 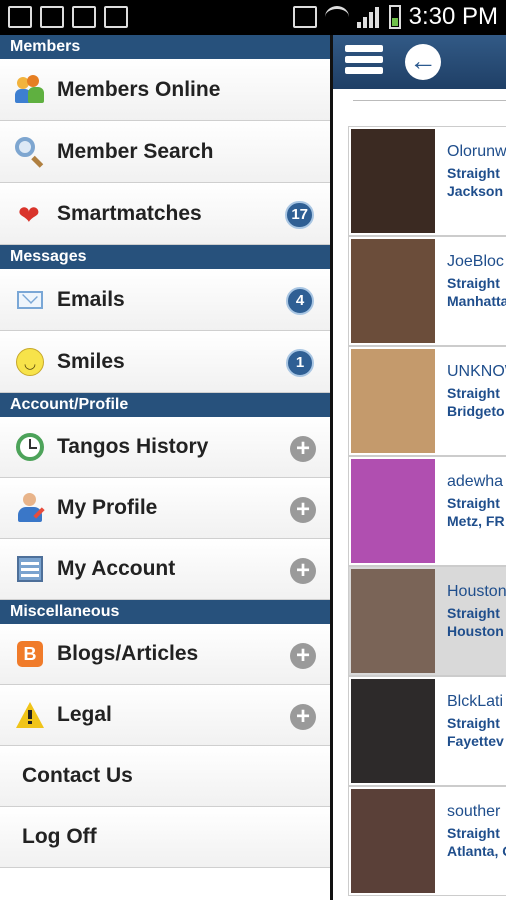 I want to click on member-row: UNKNOW Straight Bridgeto, so click(x=427, y=401).